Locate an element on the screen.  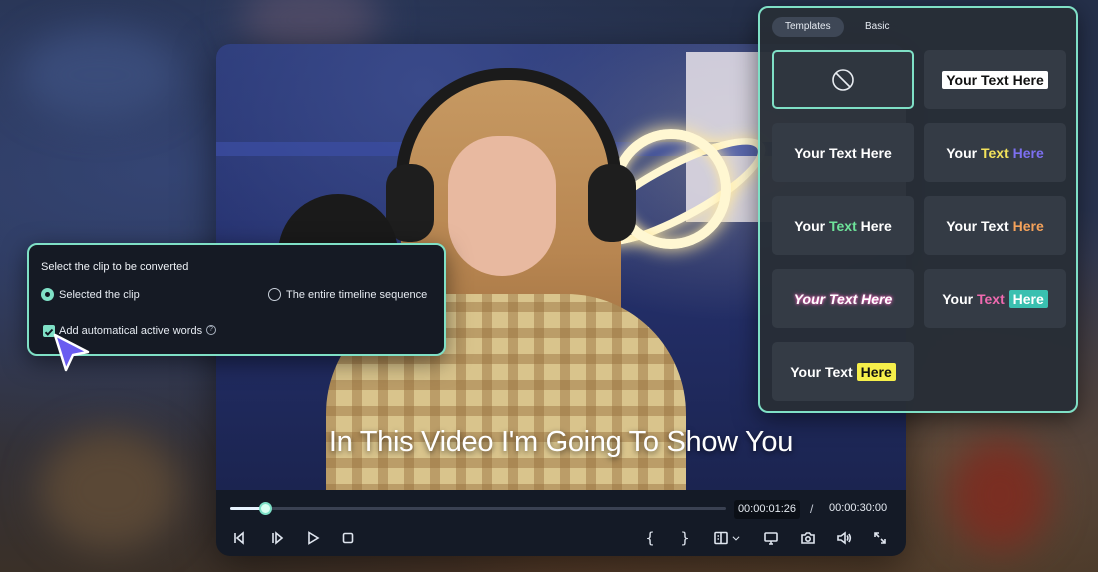
next-frame-button is located at coordinates (277, 538).